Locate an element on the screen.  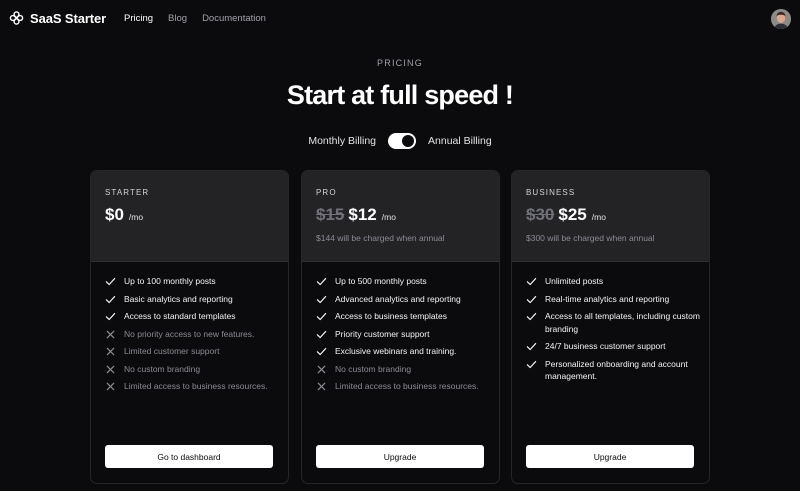
feature-text: 24/7 business customer support is located at coordinates (605, 346).